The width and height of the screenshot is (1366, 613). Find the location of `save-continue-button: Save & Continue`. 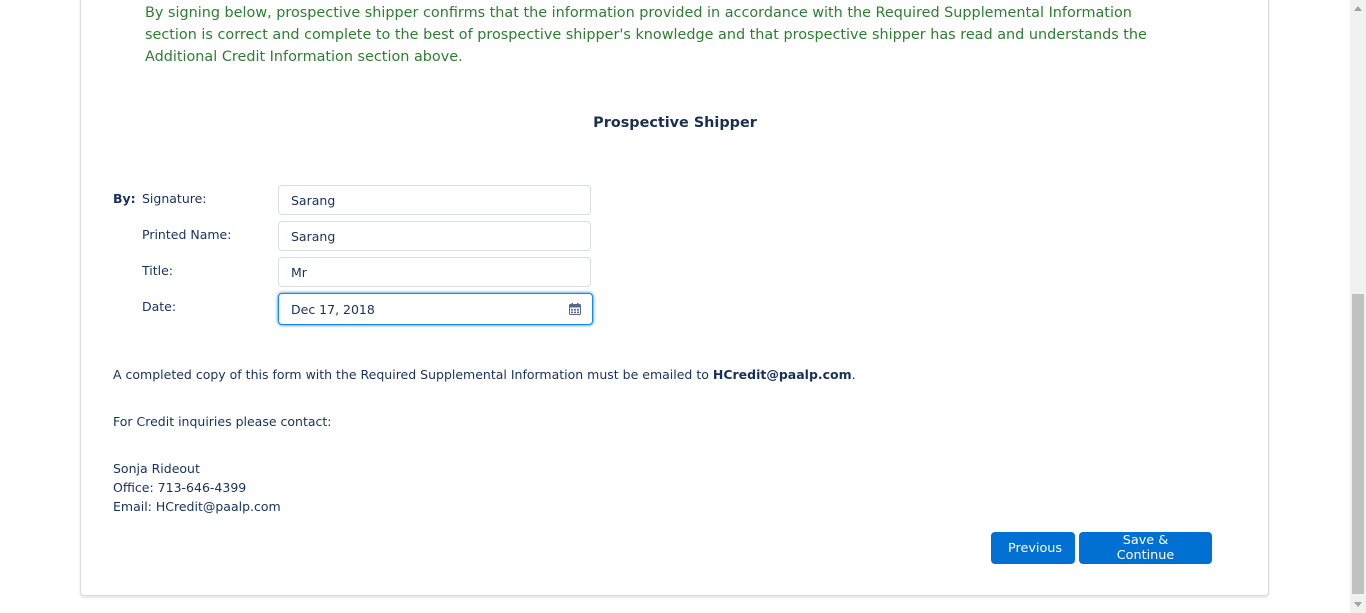

save-continue-button: Save & Continue is located at coordinates (1145, 548).